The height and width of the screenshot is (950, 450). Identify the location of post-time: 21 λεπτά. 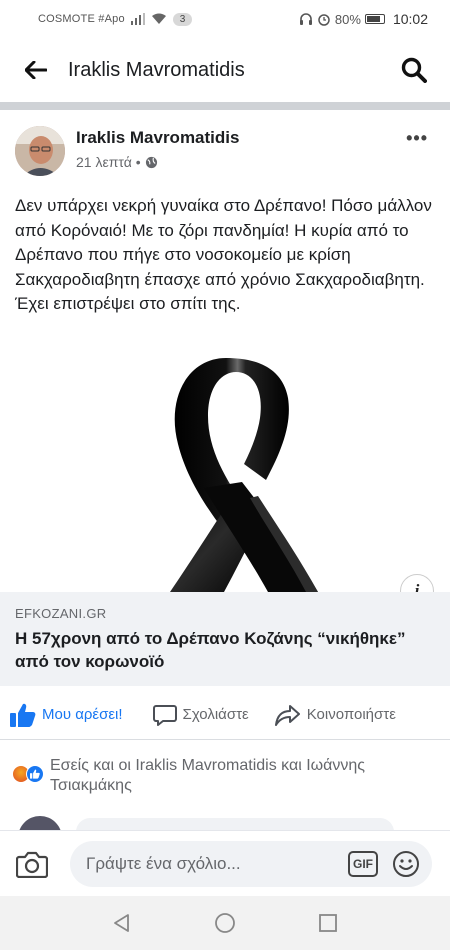
(104, 162).